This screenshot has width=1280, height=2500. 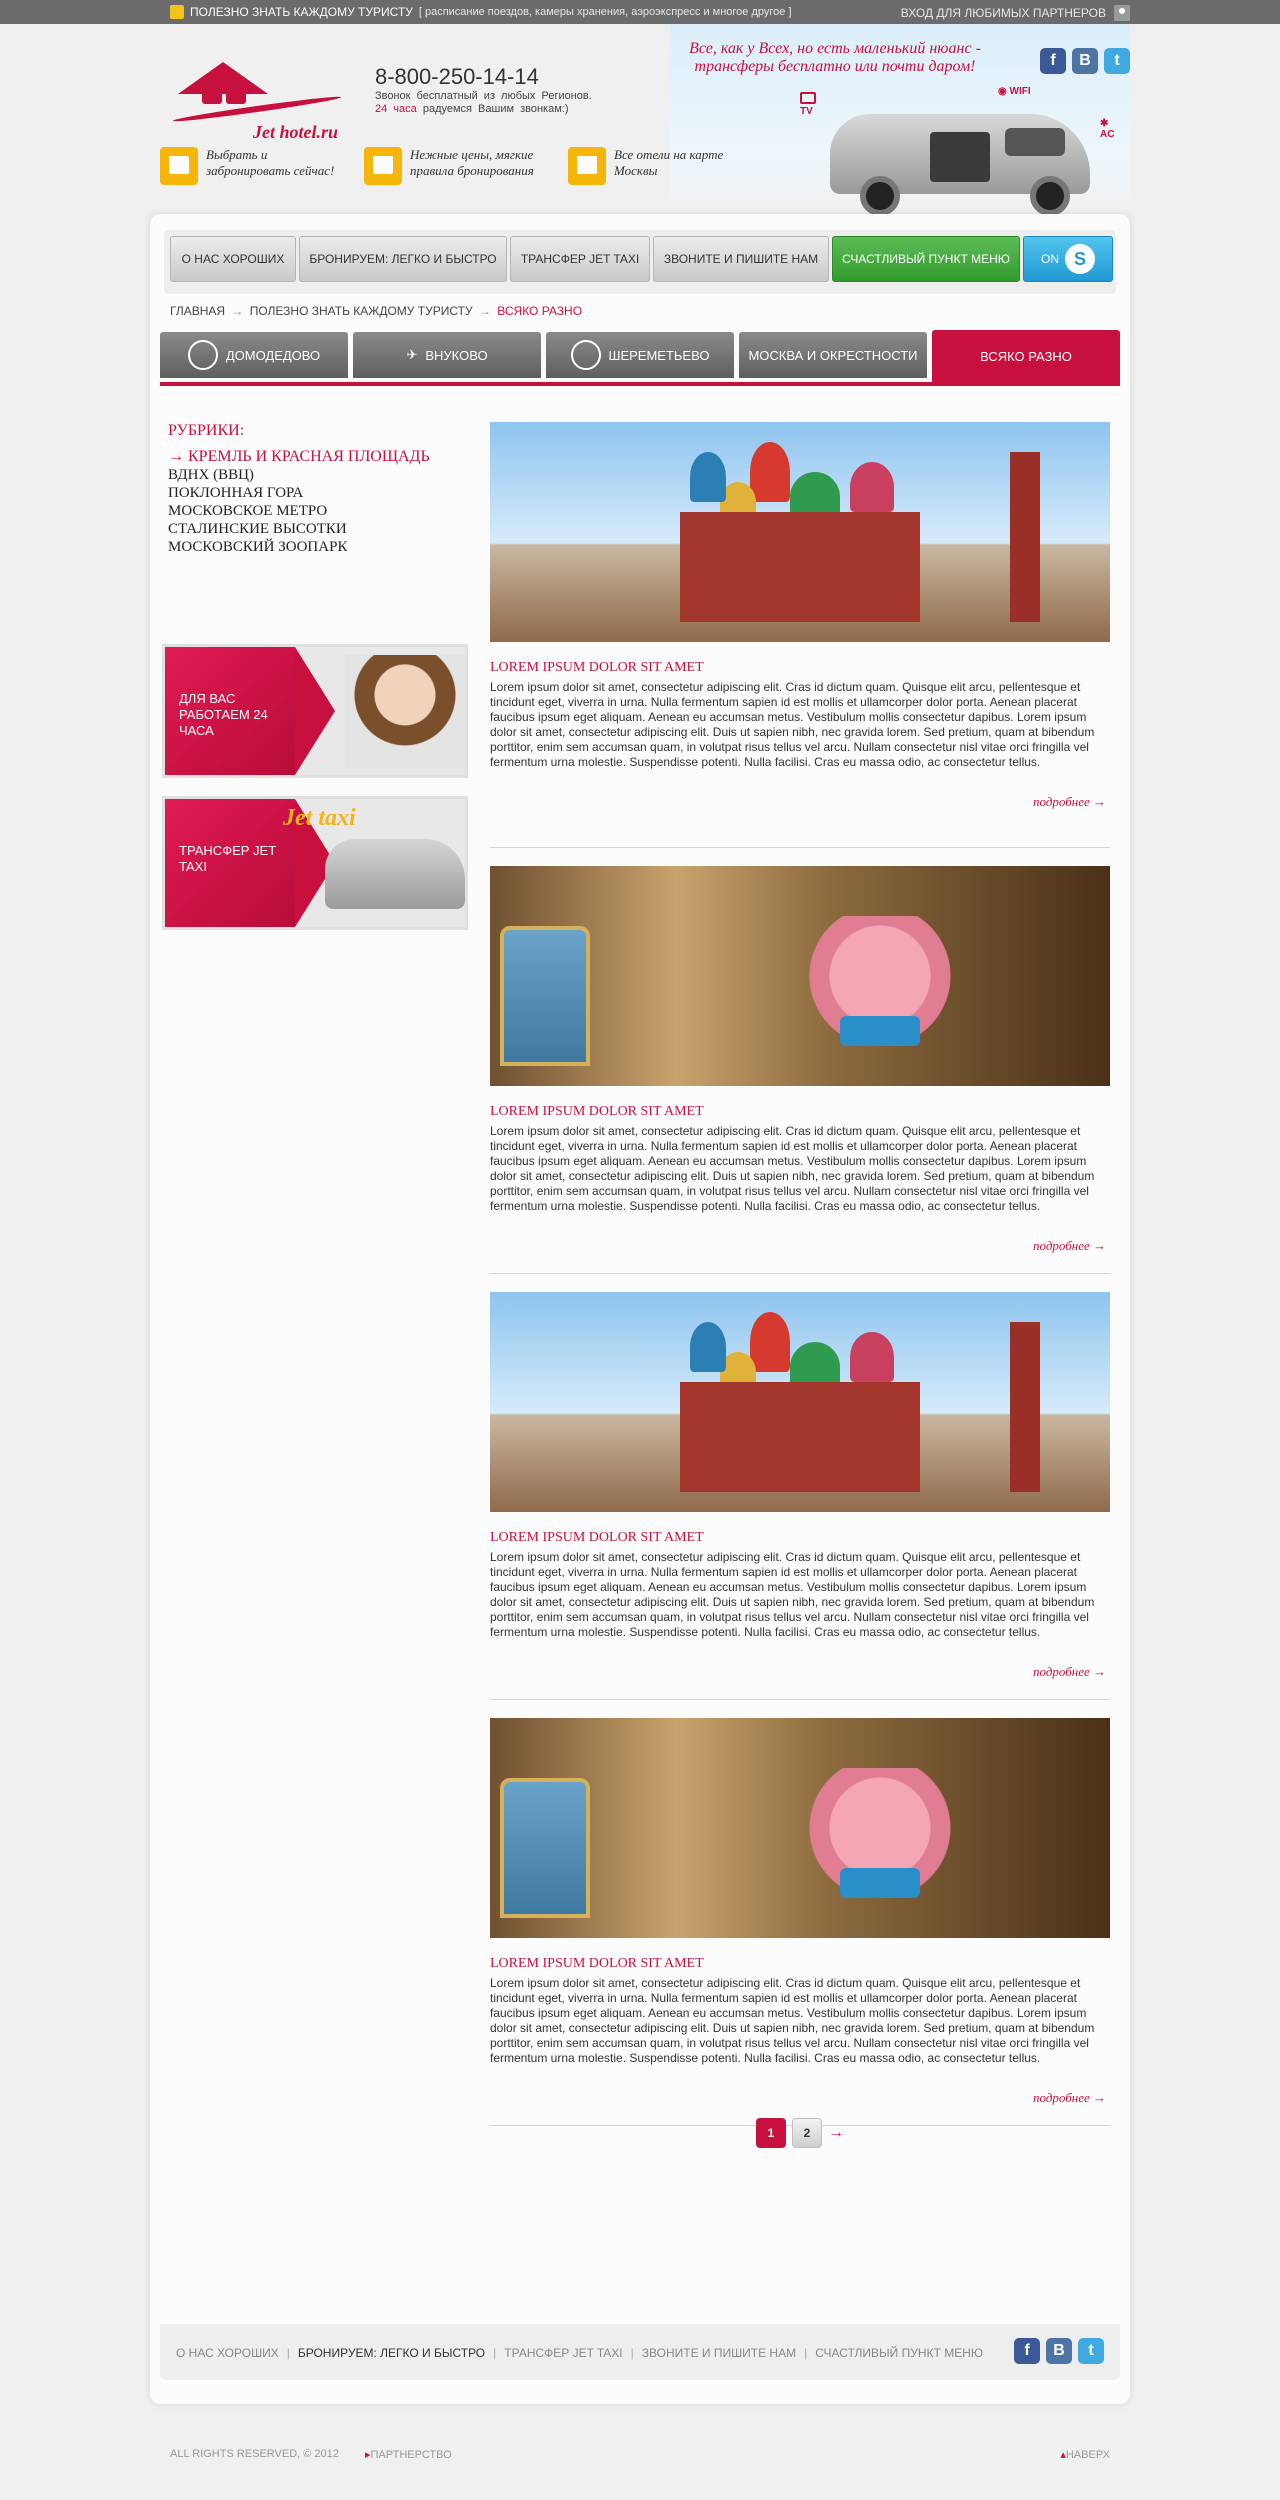 What do you see at coordinates (206, 430) in the screenshot?
I see `rubrics-title: РУБРИКИ:` at bounding box center [206, 430].